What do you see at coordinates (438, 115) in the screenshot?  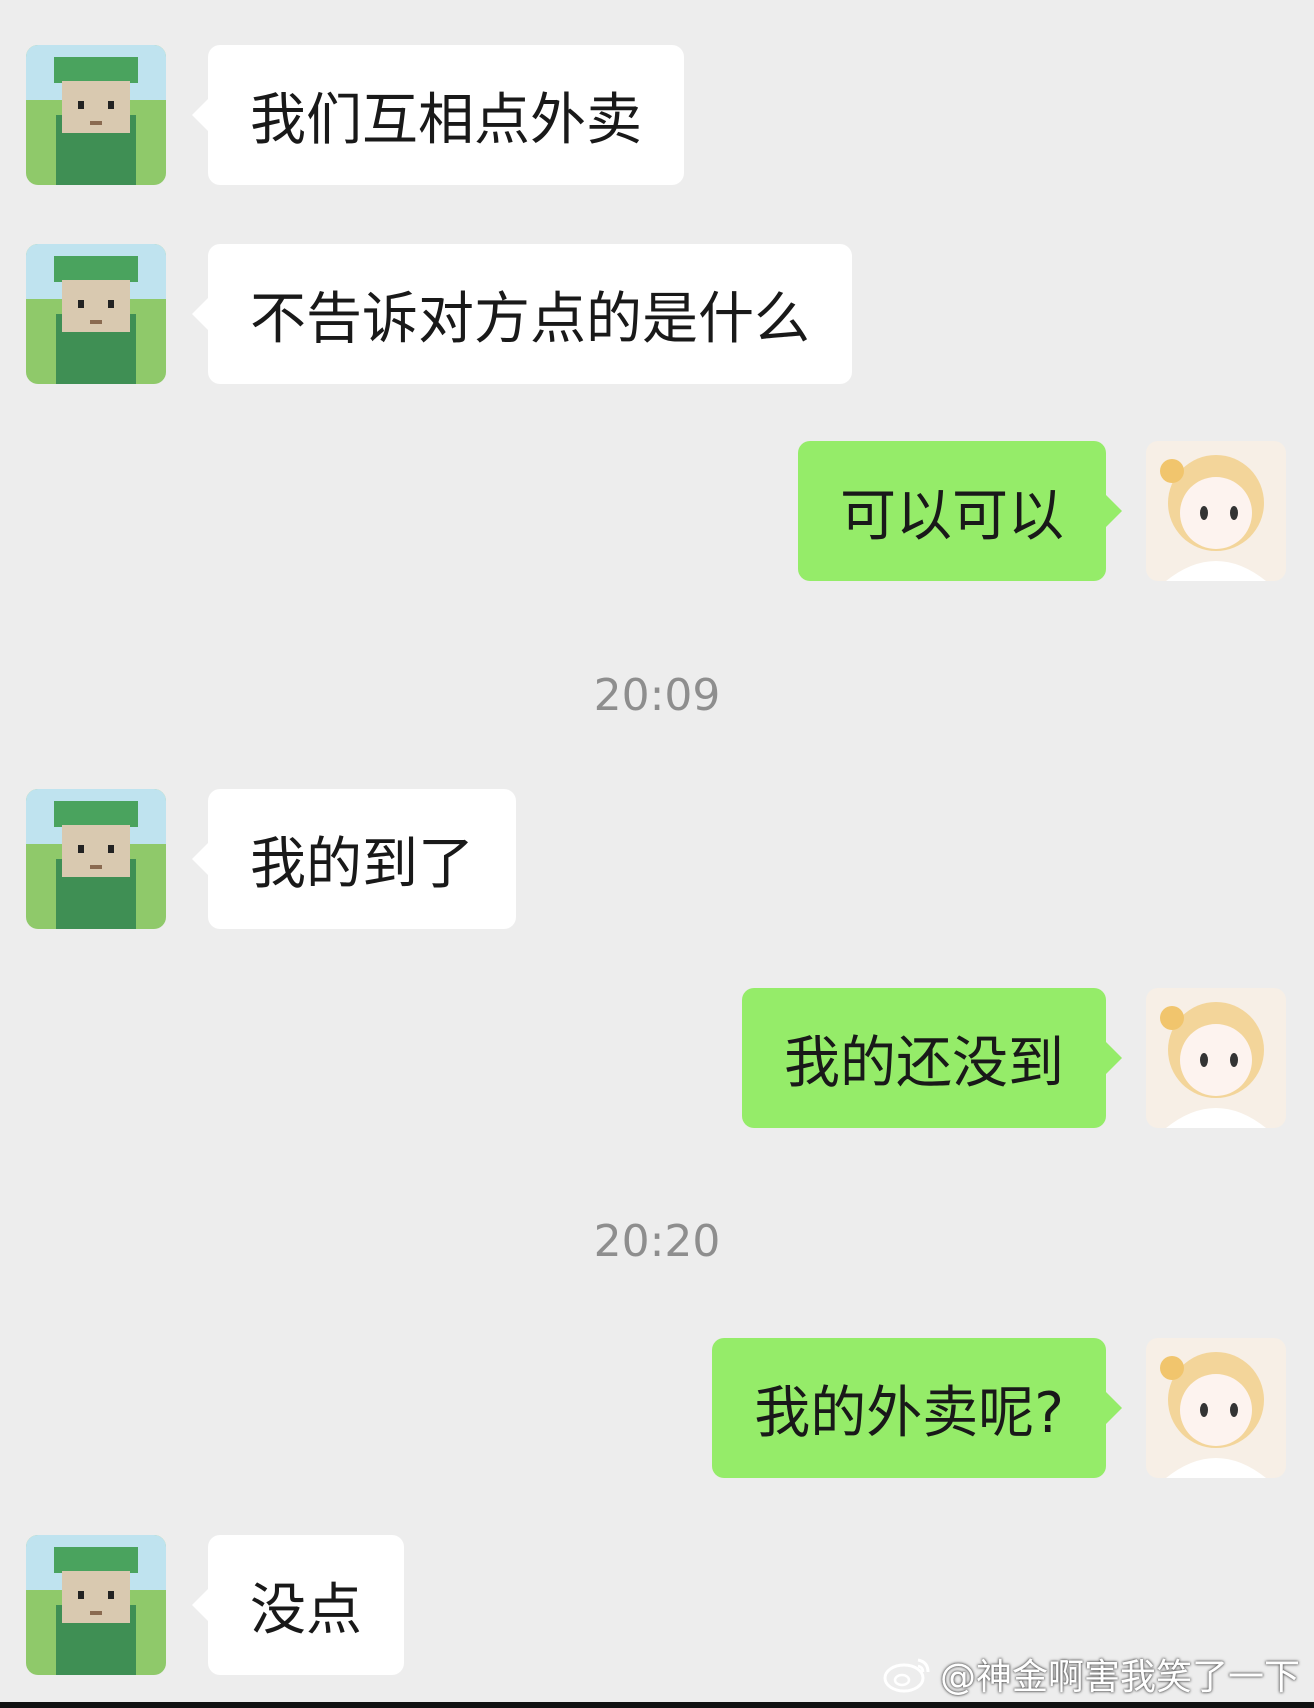 I see `incoming-message-bubble: 我们互相点外卖` at bounding box center [438, 115].